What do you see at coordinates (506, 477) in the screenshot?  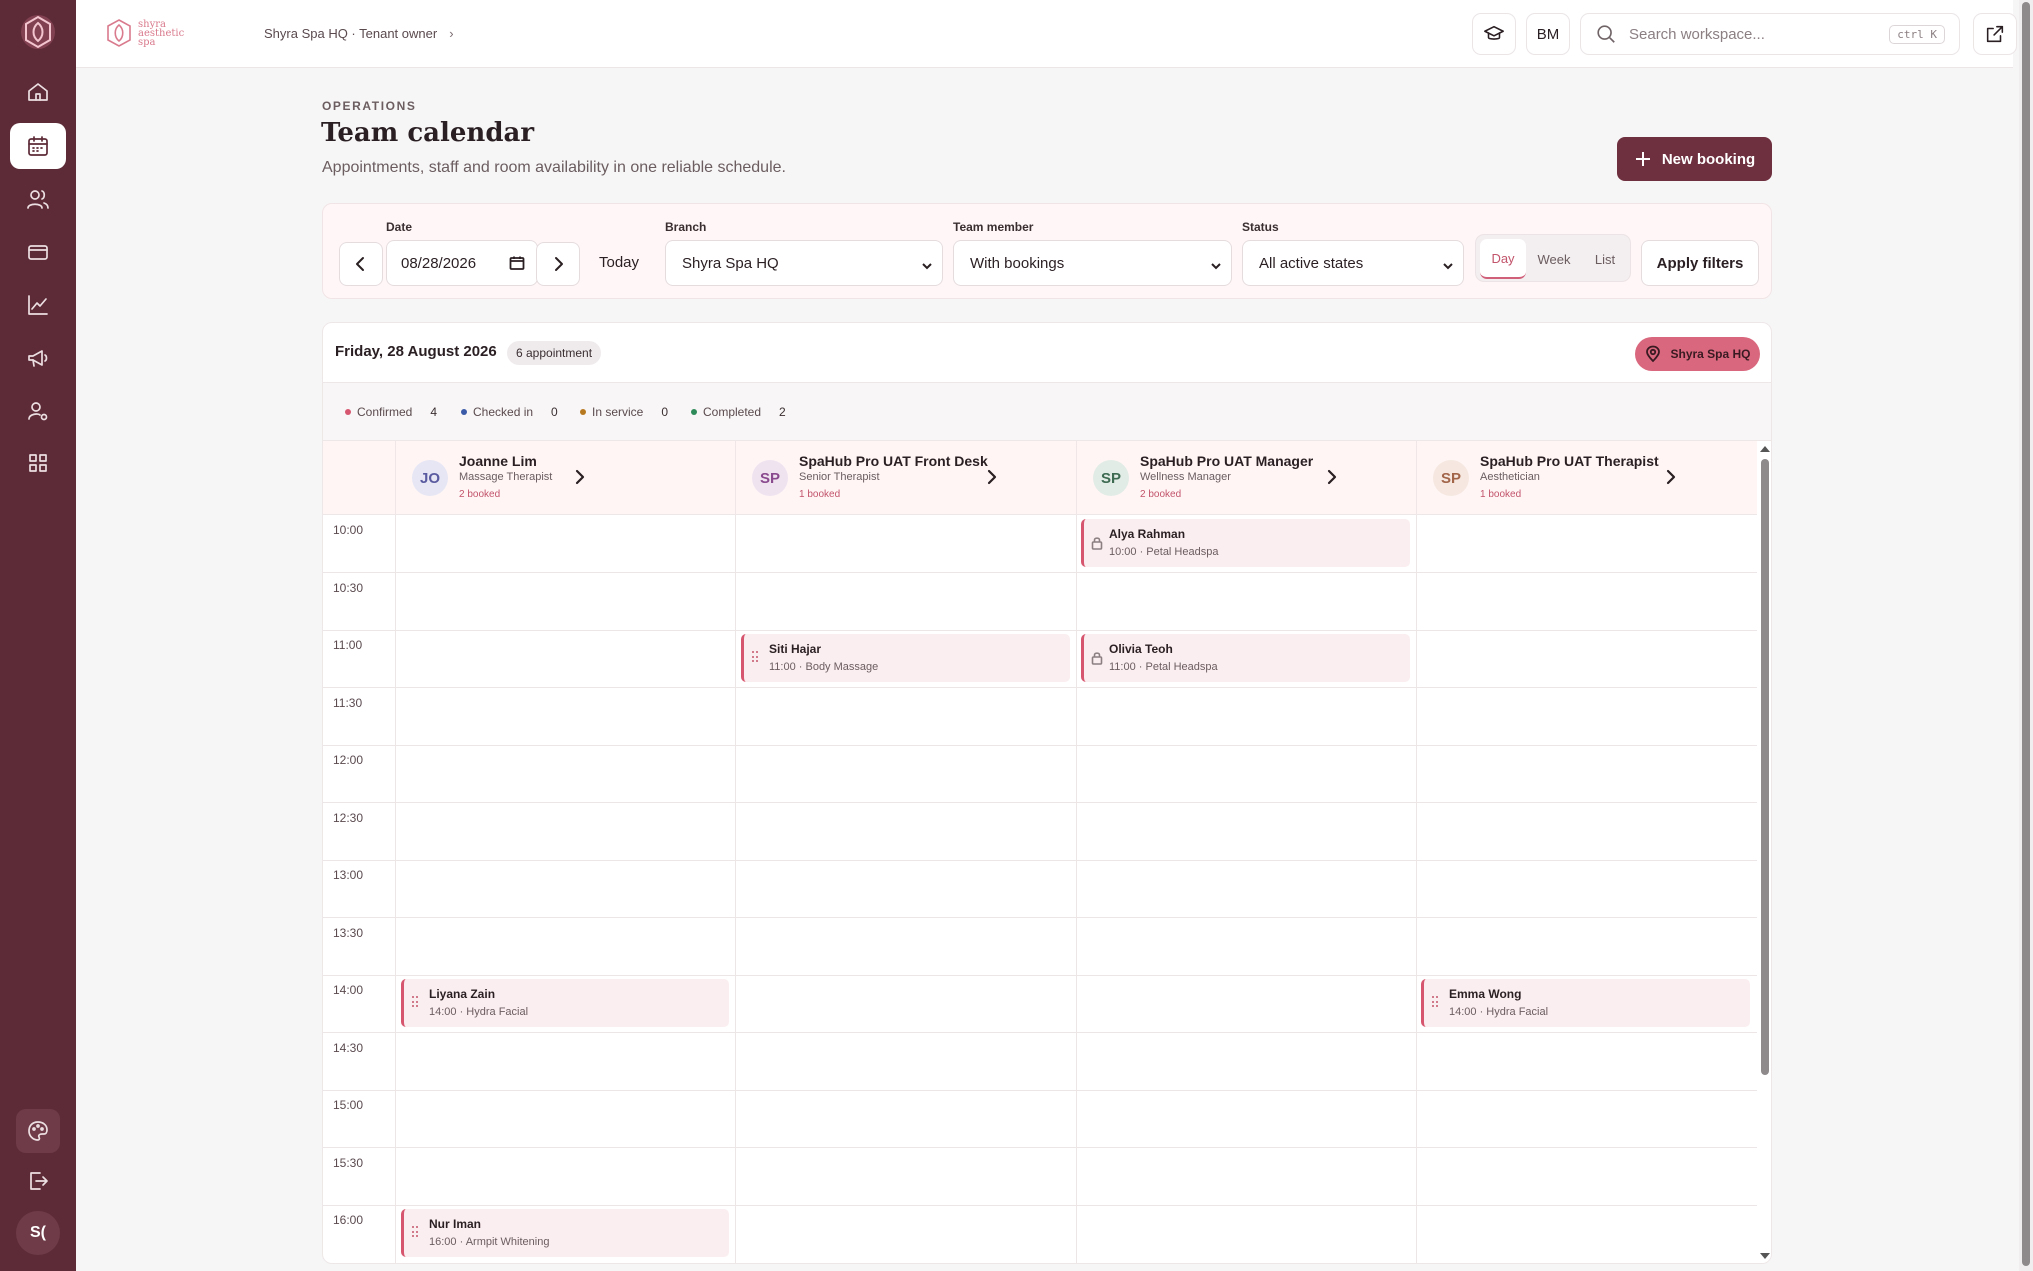 I see `staff-role: Massage Therapist` at bounding box center [506, 477].